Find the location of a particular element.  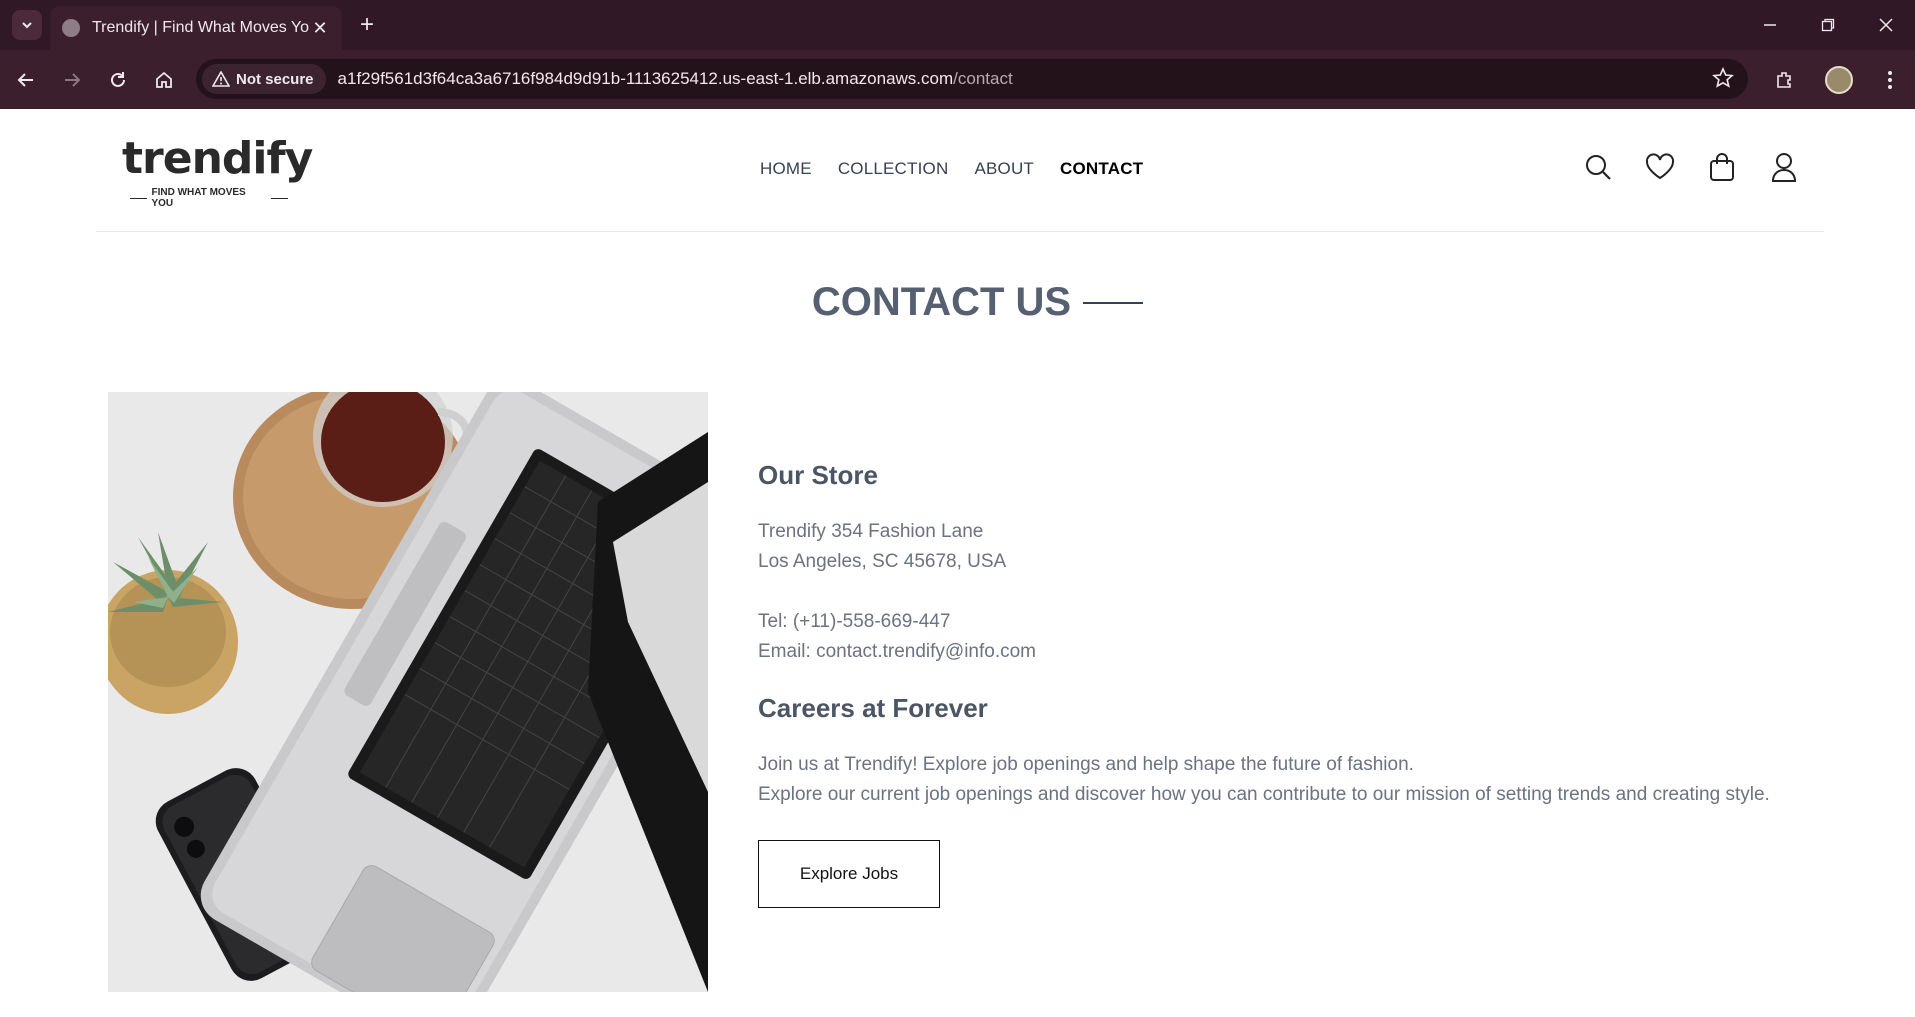

store-heading: Our Store is located at coordinates (818, 475).